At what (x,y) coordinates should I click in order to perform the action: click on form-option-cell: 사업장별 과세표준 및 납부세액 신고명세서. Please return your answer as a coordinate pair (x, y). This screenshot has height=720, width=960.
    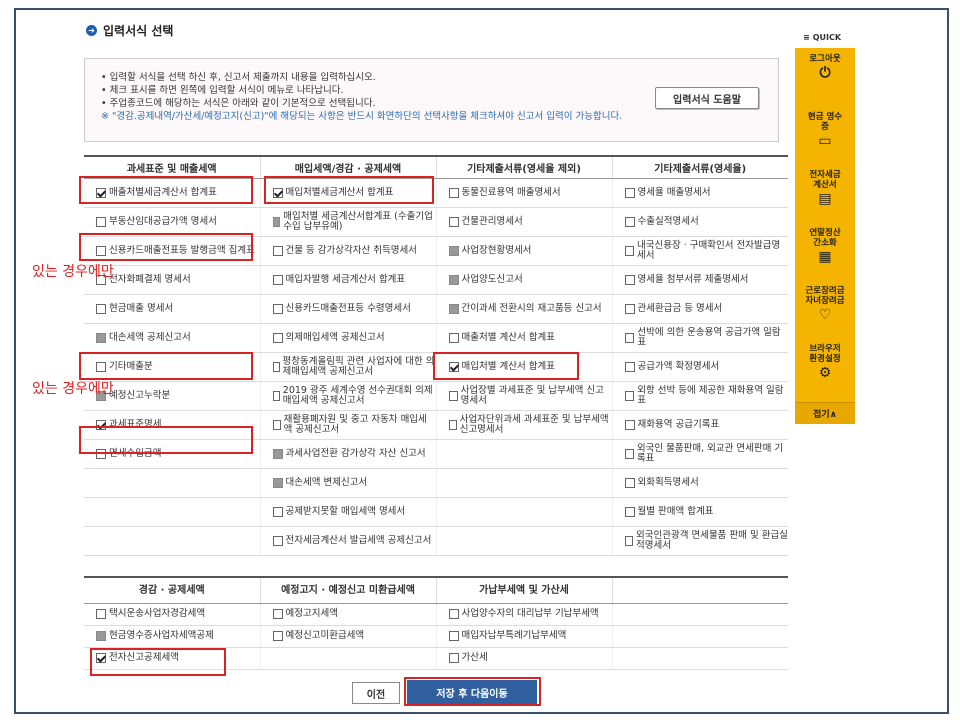
    Looking at the image, I should click on (523, 396).